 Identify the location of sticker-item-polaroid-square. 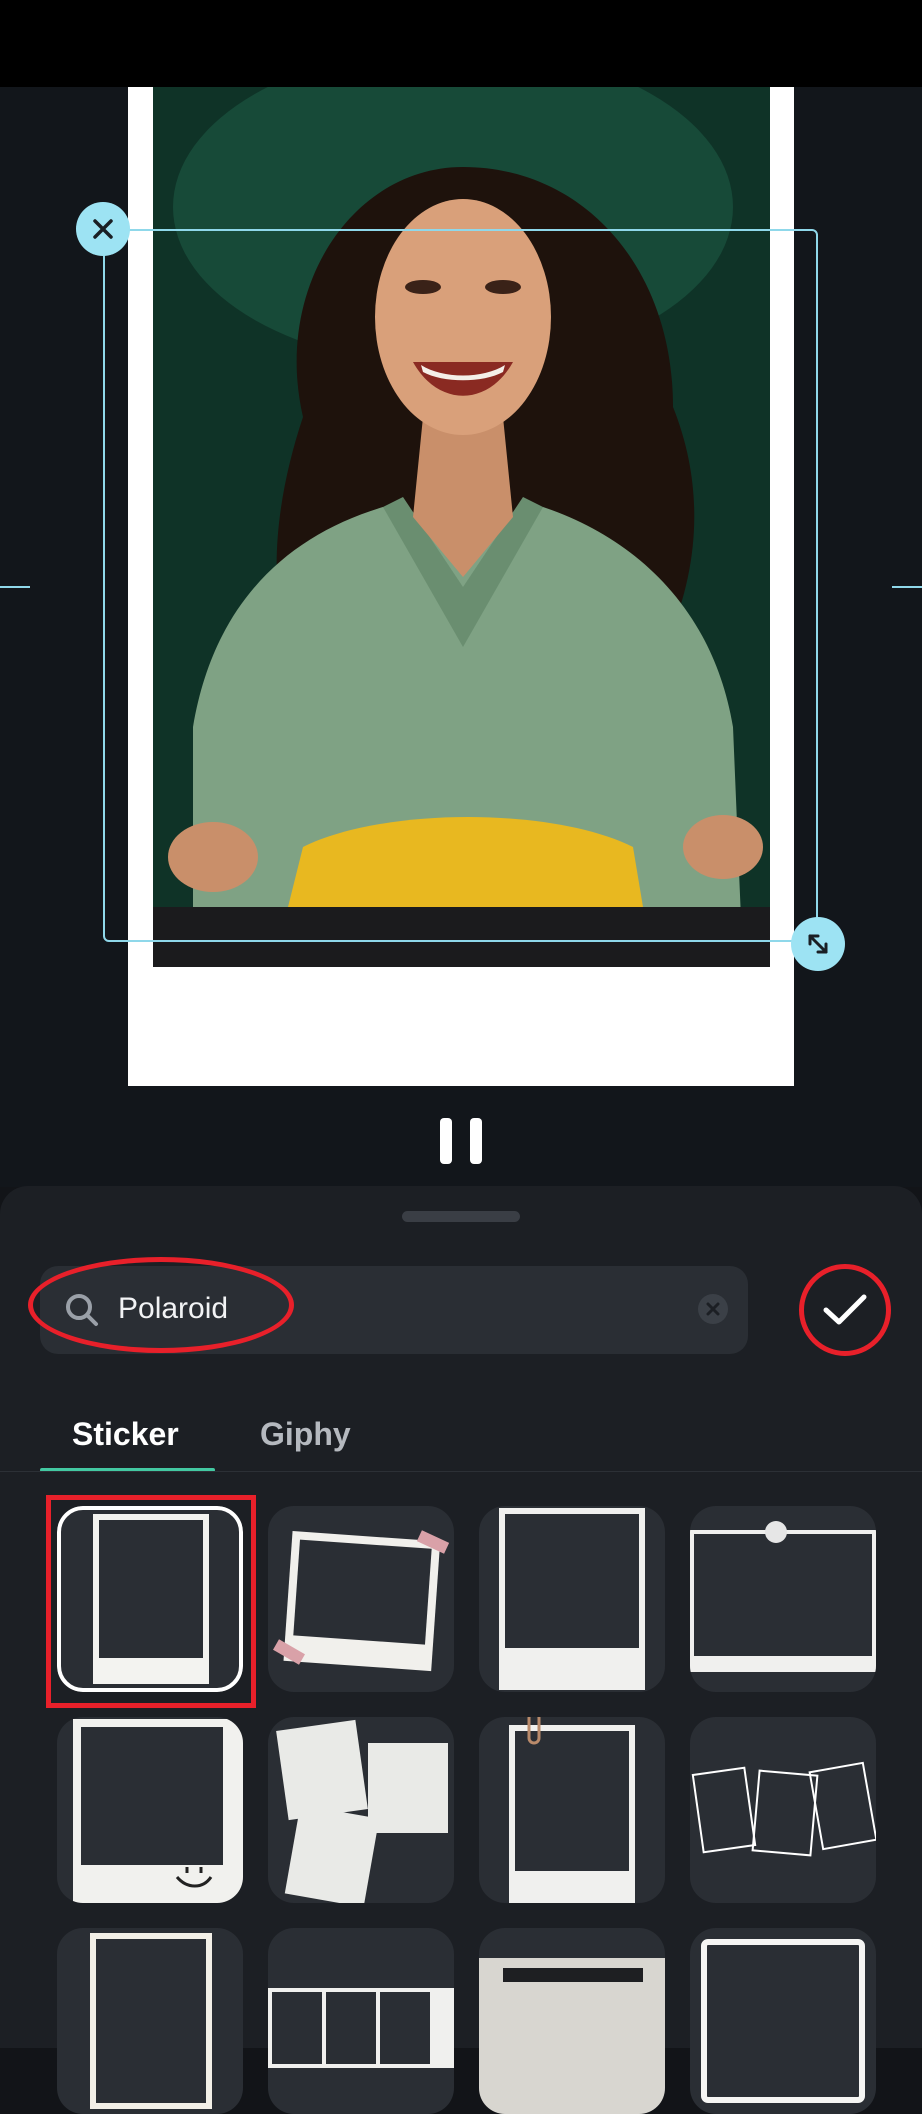
(572, 1599).